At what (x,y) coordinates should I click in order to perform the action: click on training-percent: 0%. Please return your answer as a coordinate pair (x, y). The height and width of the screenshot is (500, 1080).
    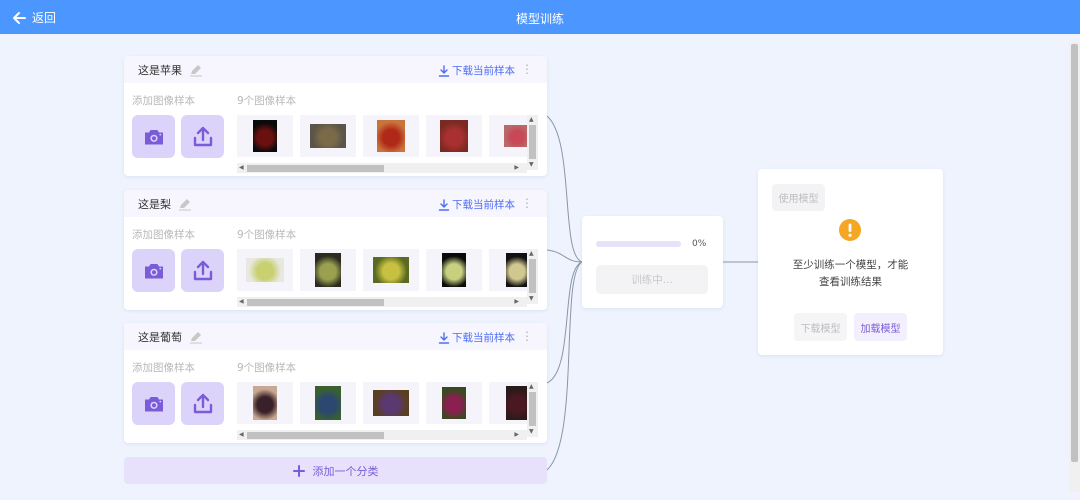
    Looking at the image, I should click on (699, 244).